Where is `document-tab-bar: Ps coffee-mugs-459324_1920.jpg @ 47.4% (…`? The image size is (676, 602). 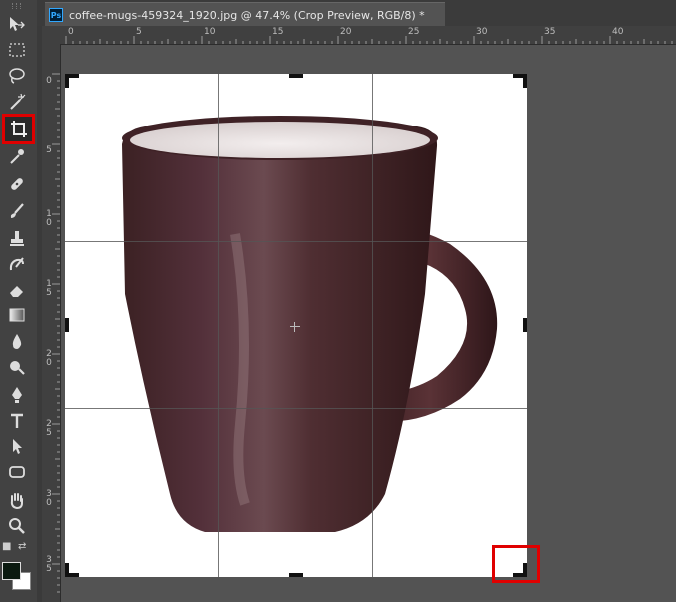 document-tab-bar: Ps coffee-mugs-459324_1920.jpg @ 47.4% (… is located at coordinates (356, 13).